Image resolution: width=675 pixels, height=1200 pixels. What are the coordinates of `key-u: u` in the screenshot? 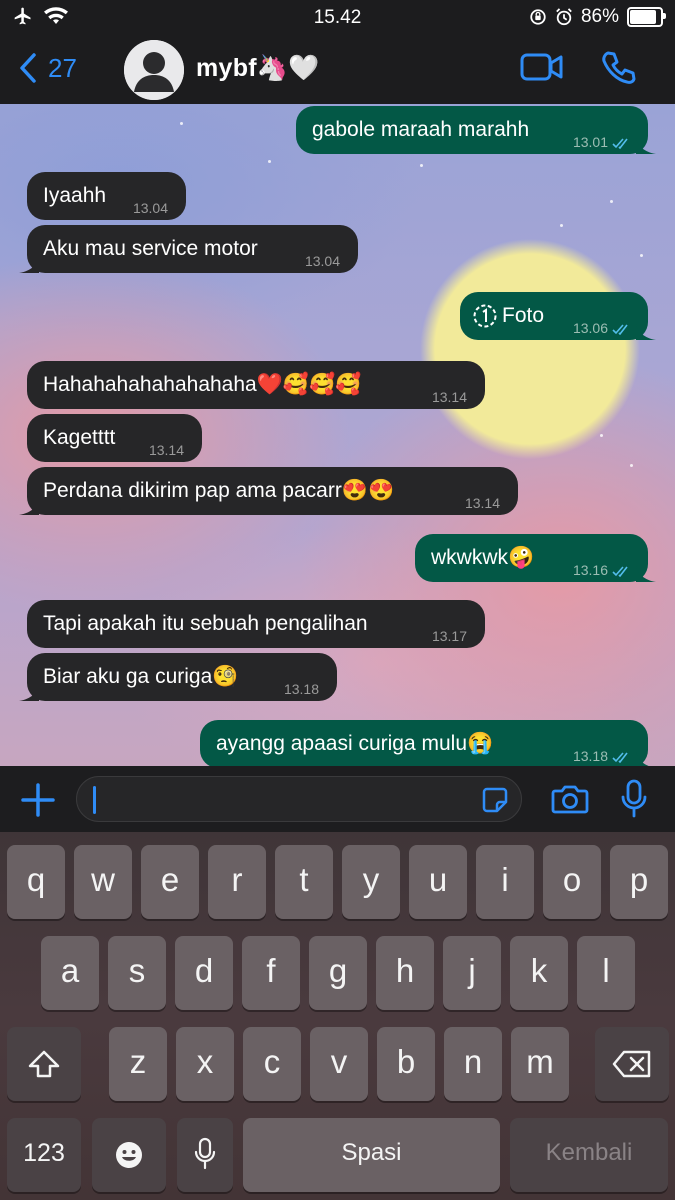 It's located at (438, 882).